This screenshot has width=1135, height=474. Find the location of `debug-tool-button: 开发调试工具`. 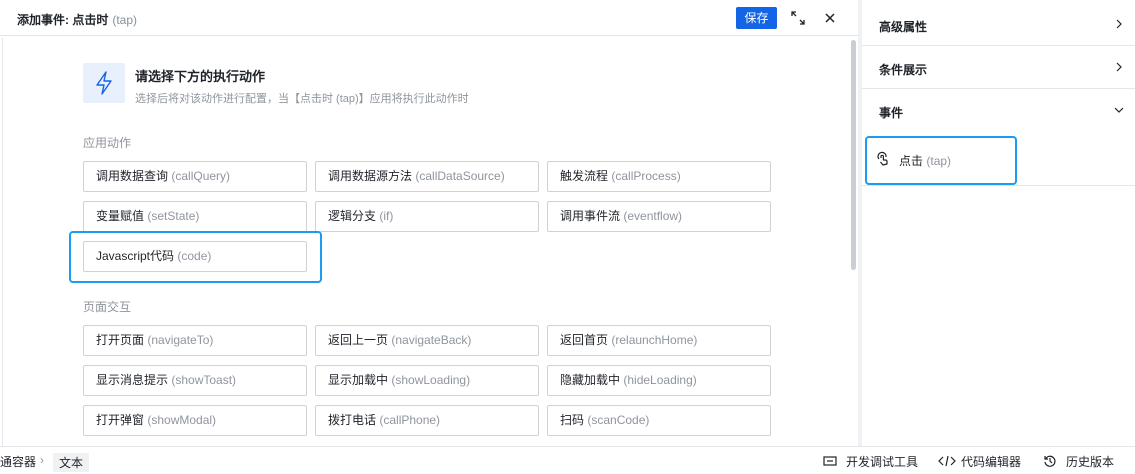

debug-tool-button: 开发调试工具 is located at coordinates (882, 461).